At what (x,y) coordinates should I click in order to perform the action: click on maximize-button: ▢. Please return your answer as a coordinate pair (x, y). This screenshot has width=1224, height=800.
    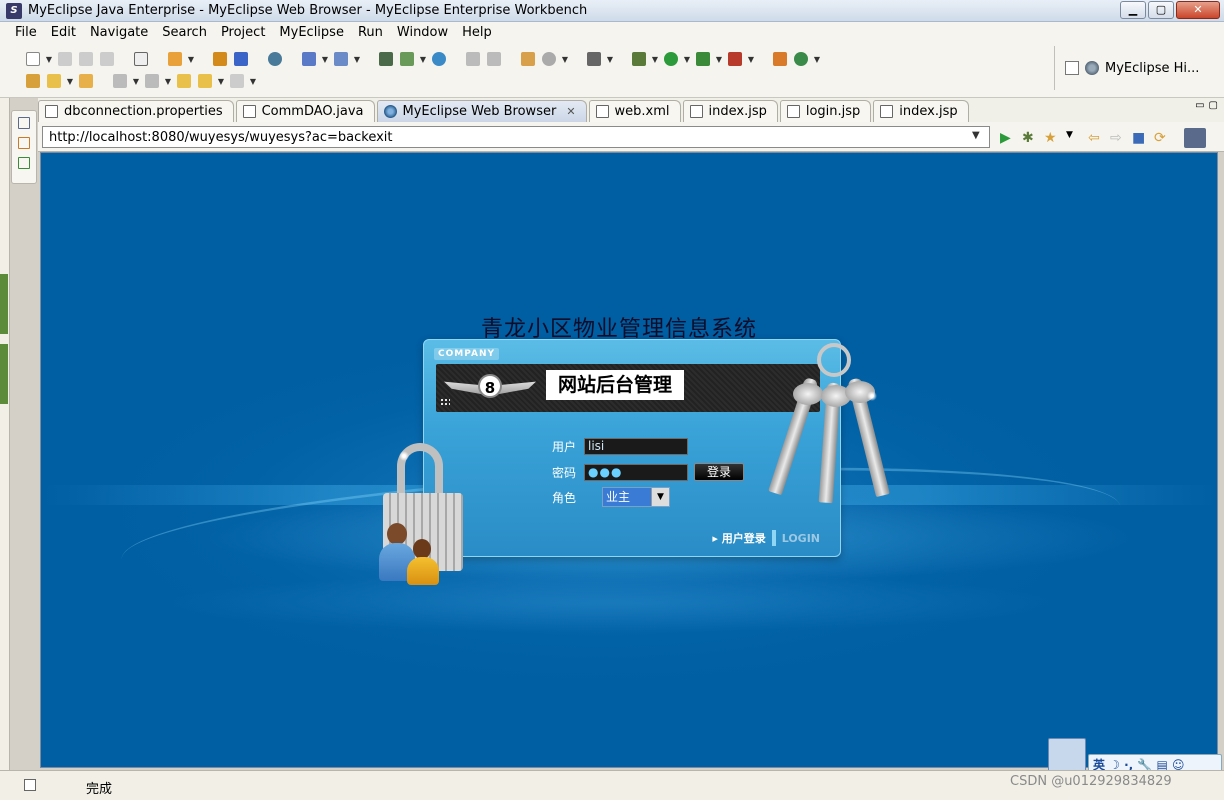
    Looking at the image, I should click on (1161, 10).